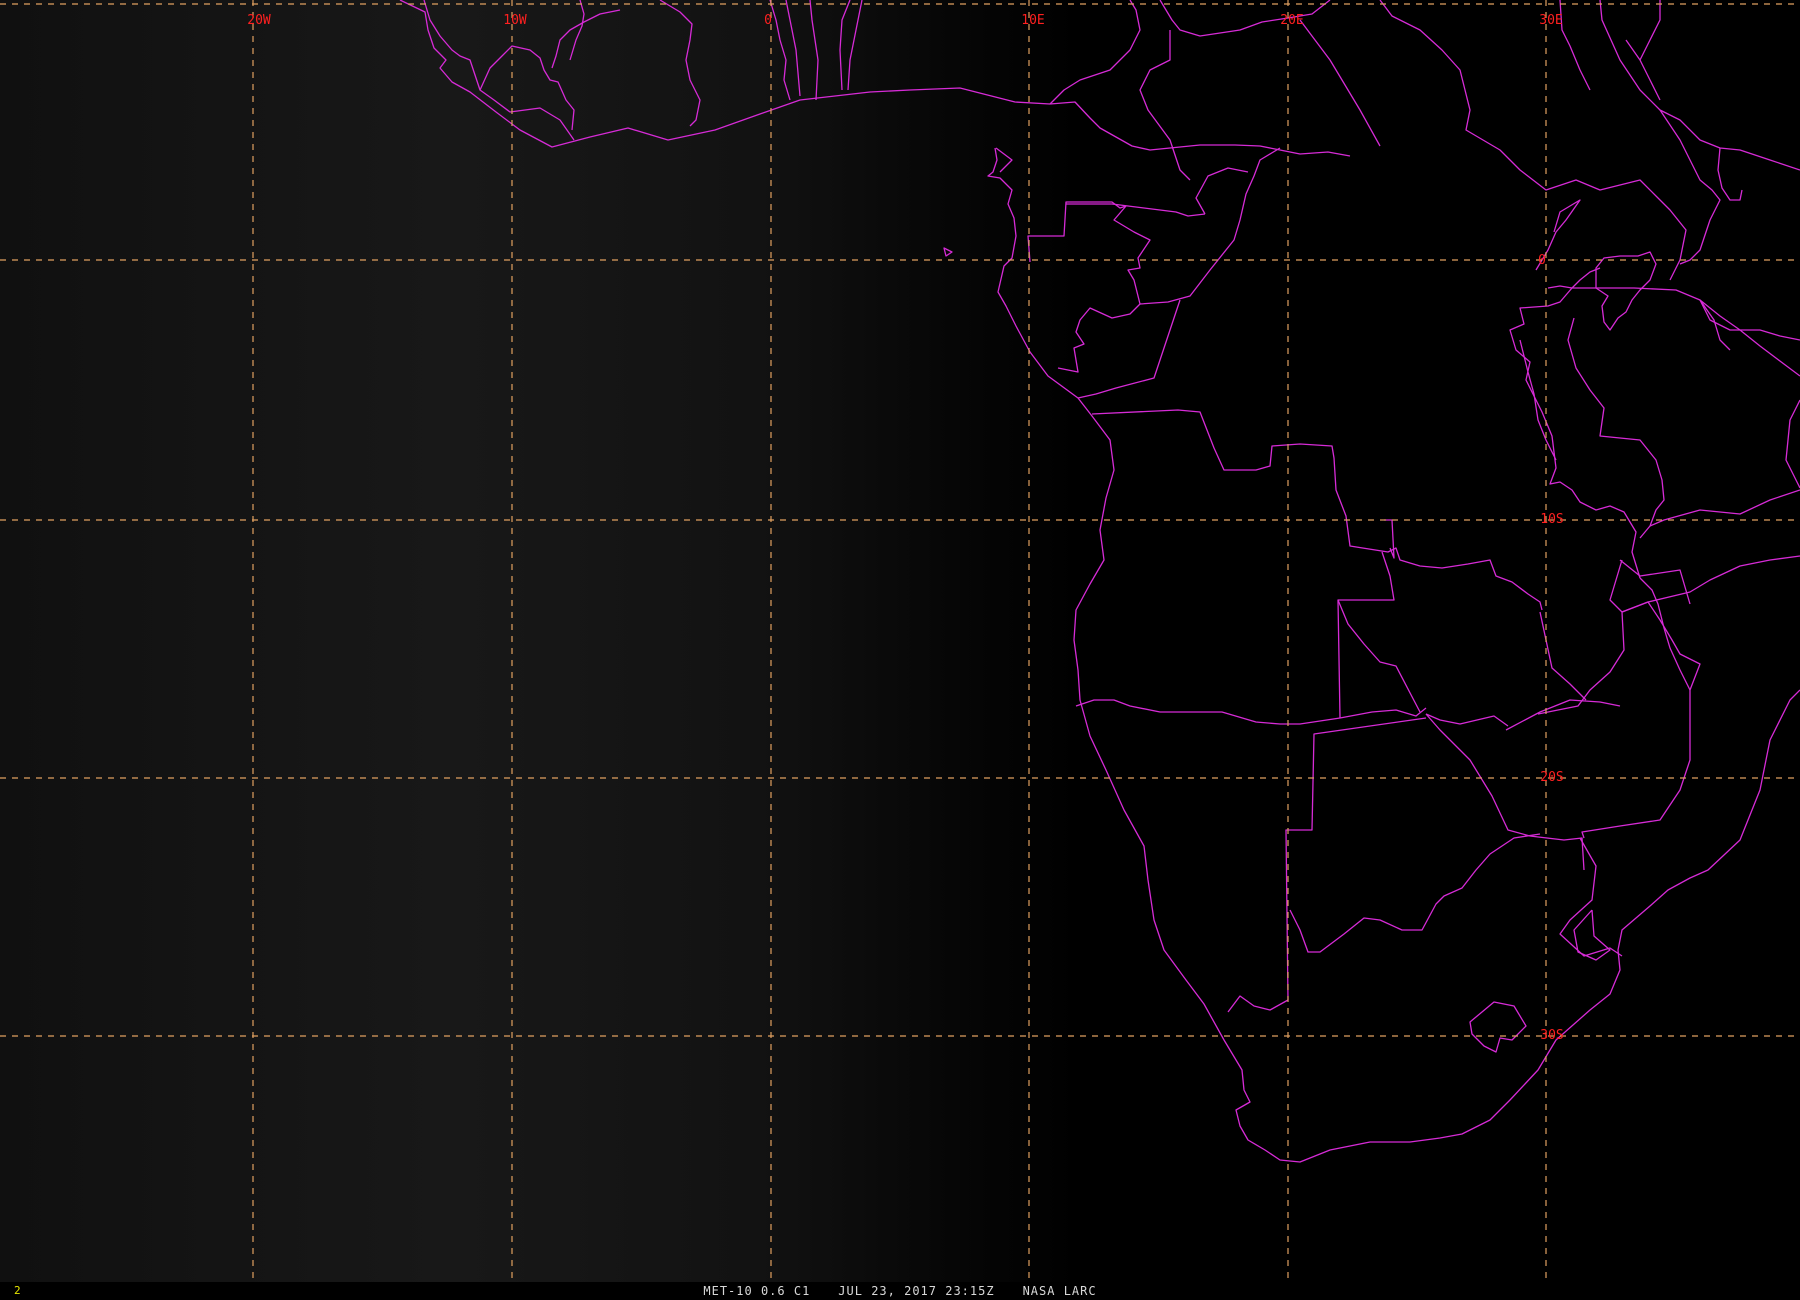  Describe the element at coordinates (1550, 20) in the screenshot. I see `lon-label-30e: 30E` at that location.